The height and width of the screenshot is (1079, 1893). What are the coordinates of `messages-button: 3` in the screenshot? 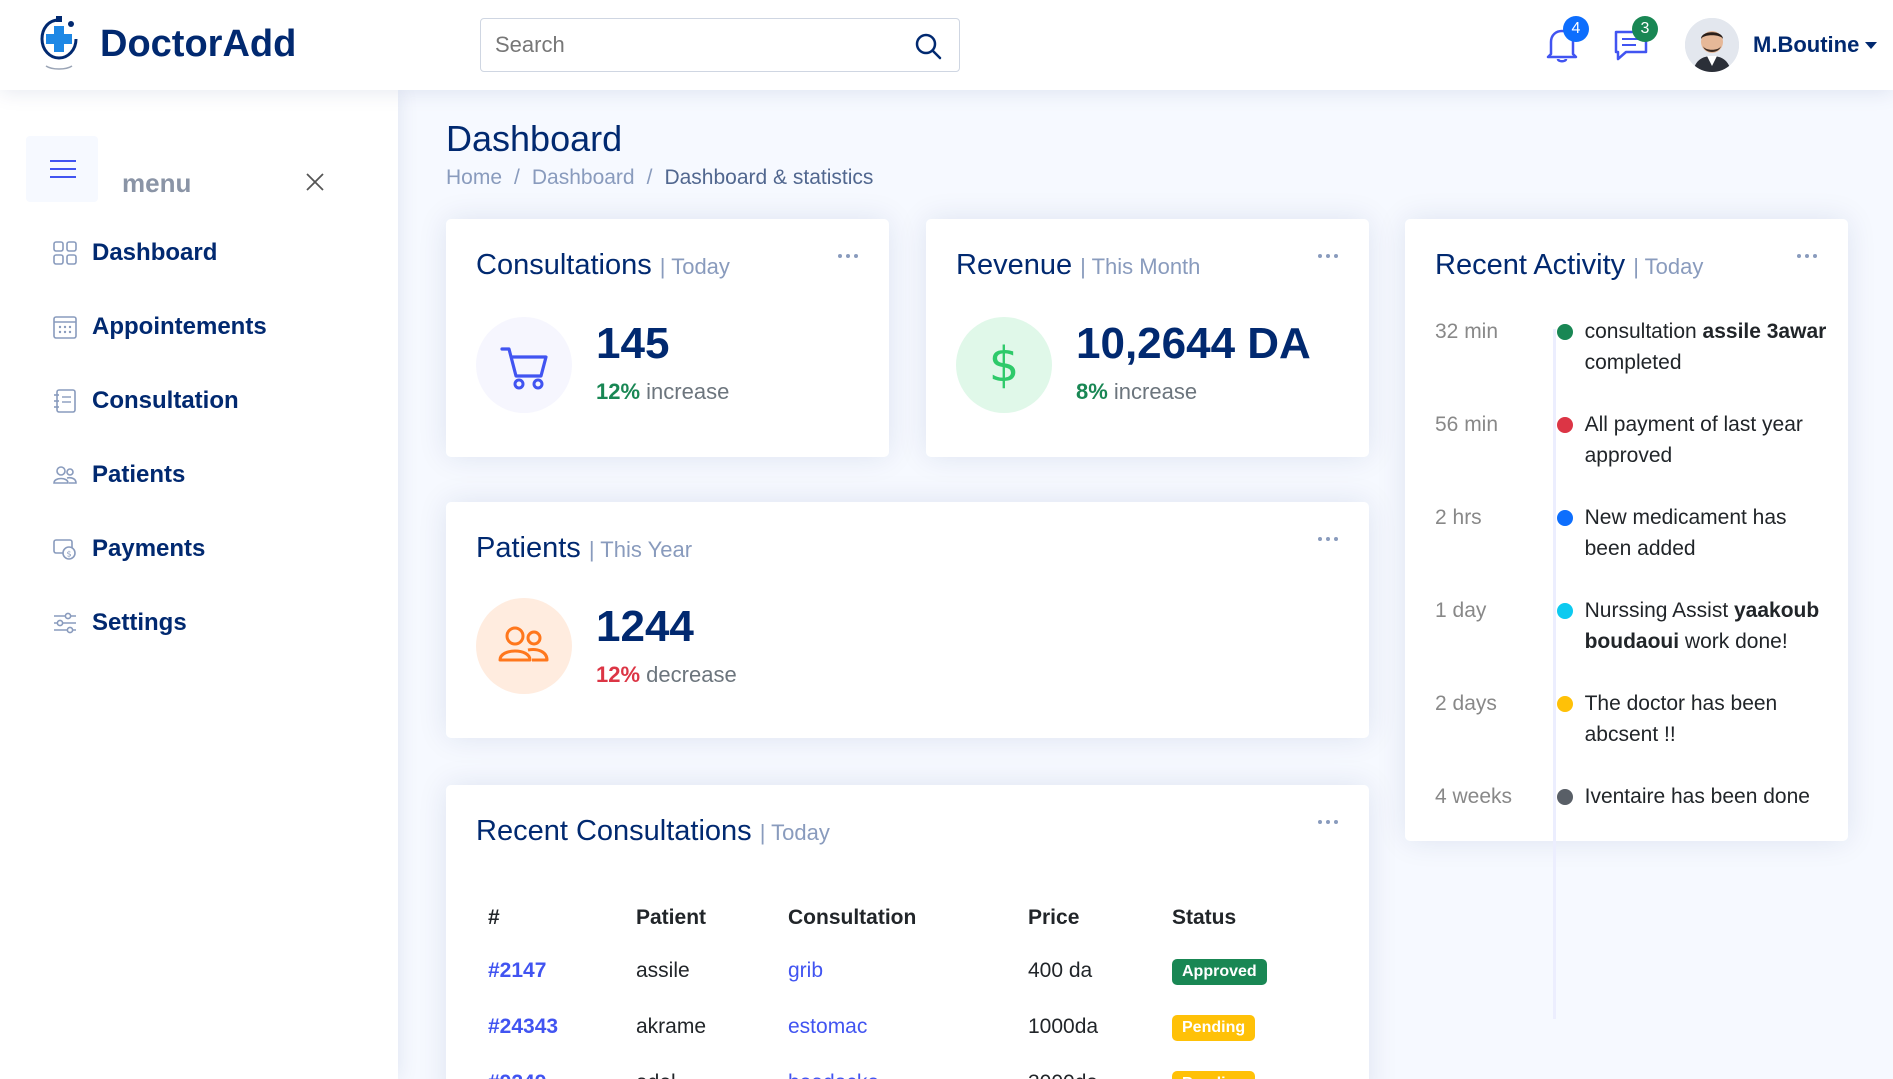 It's located at (1635, 40).